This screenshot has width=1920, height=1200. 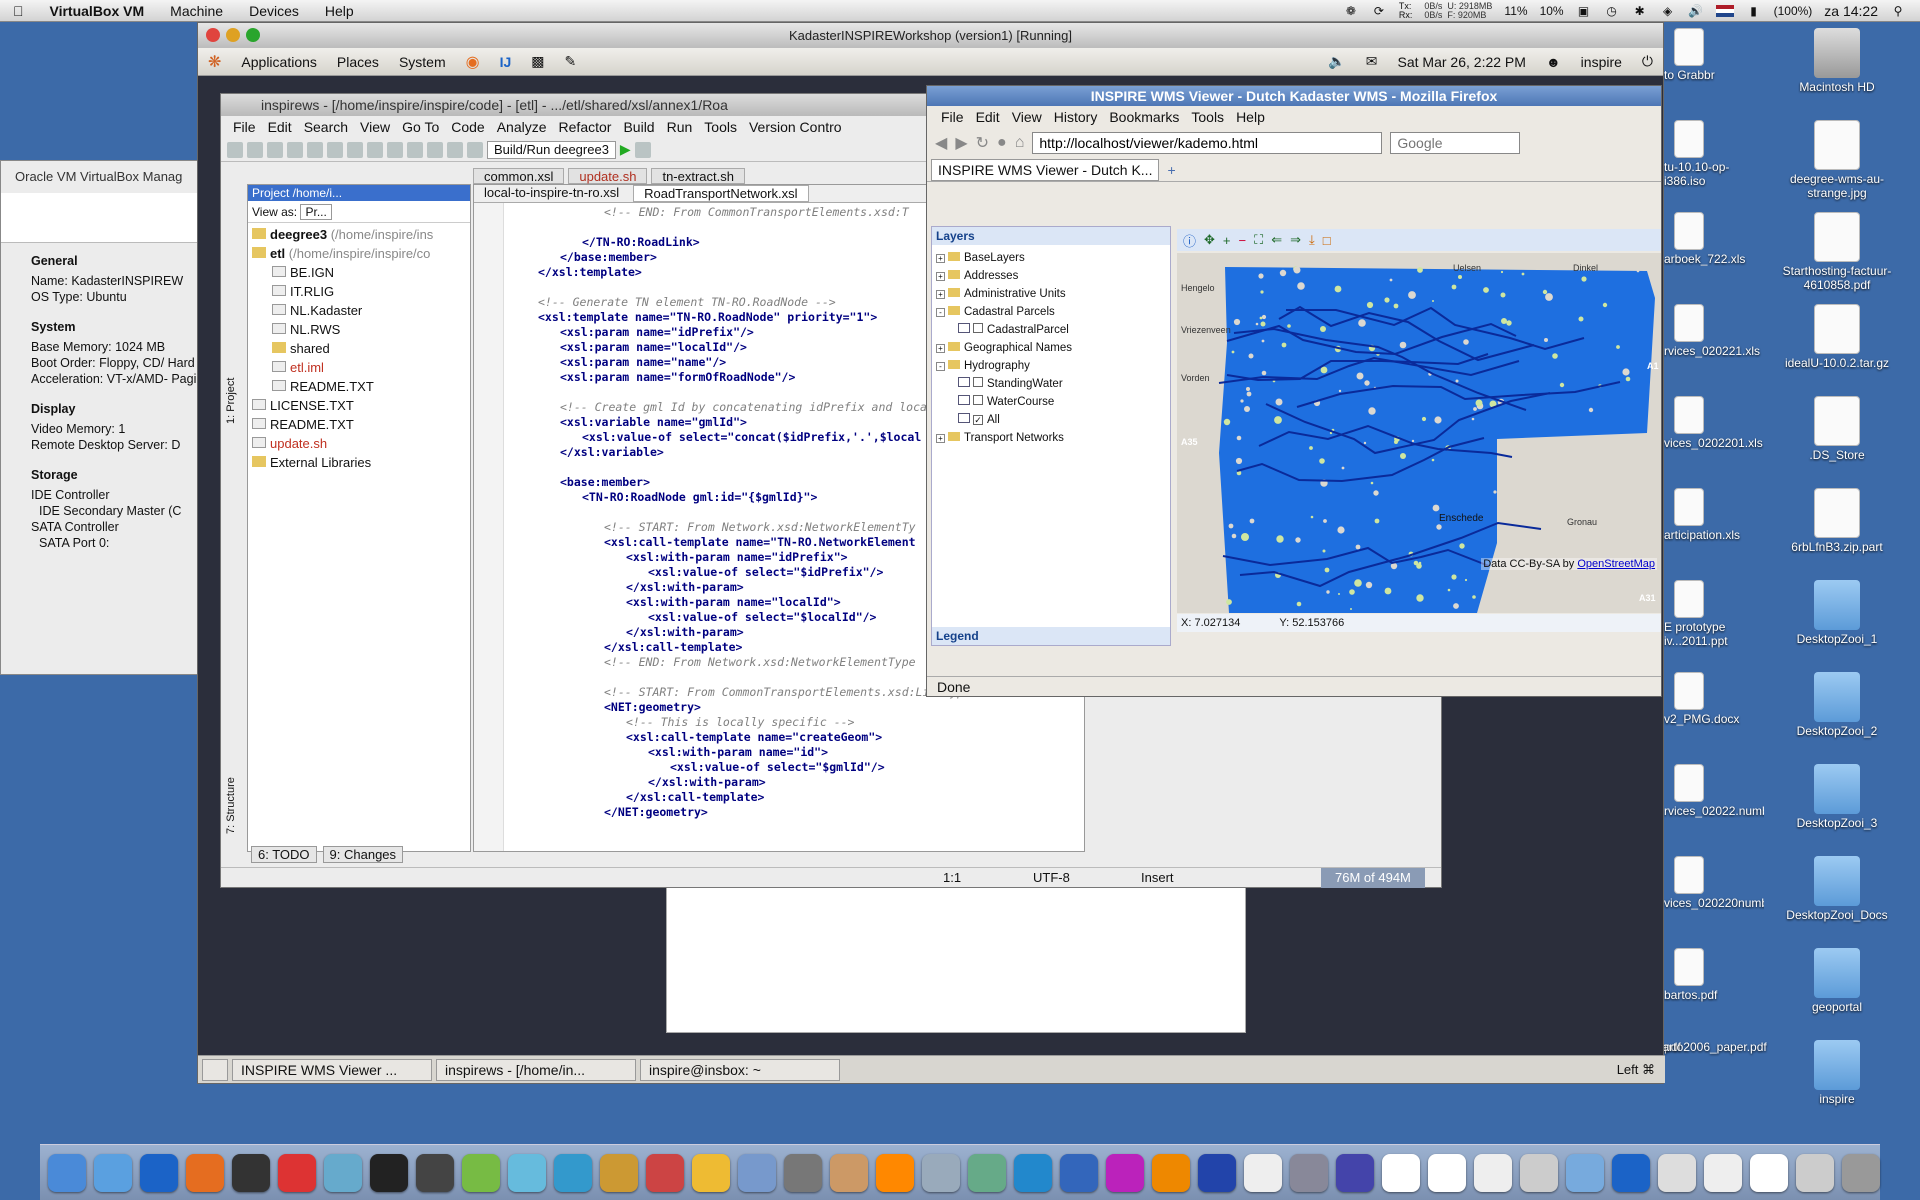 What do you see at coordinates (978, 420) in the screenshot?
I see `layer-checkbox: ✓` at bounding box center [978, 420].